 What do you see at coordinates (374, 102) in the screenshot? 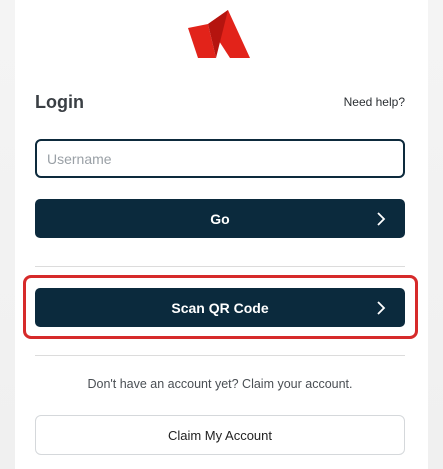
I see `need-help-link: Need help?` at bounding box center [374, 102].